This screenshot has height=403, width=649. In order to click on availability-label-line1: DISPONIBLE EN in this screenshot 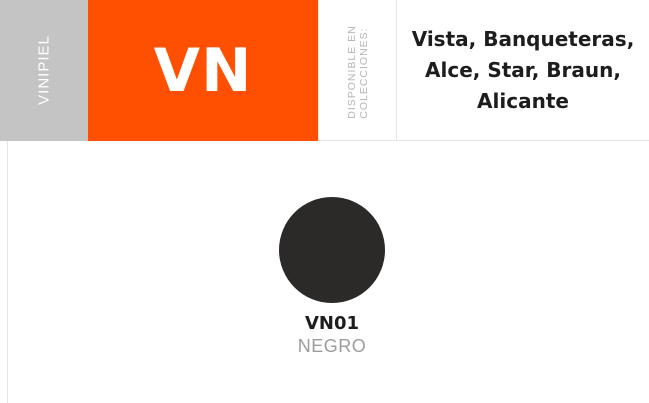, I will do `click(352, 72)`.